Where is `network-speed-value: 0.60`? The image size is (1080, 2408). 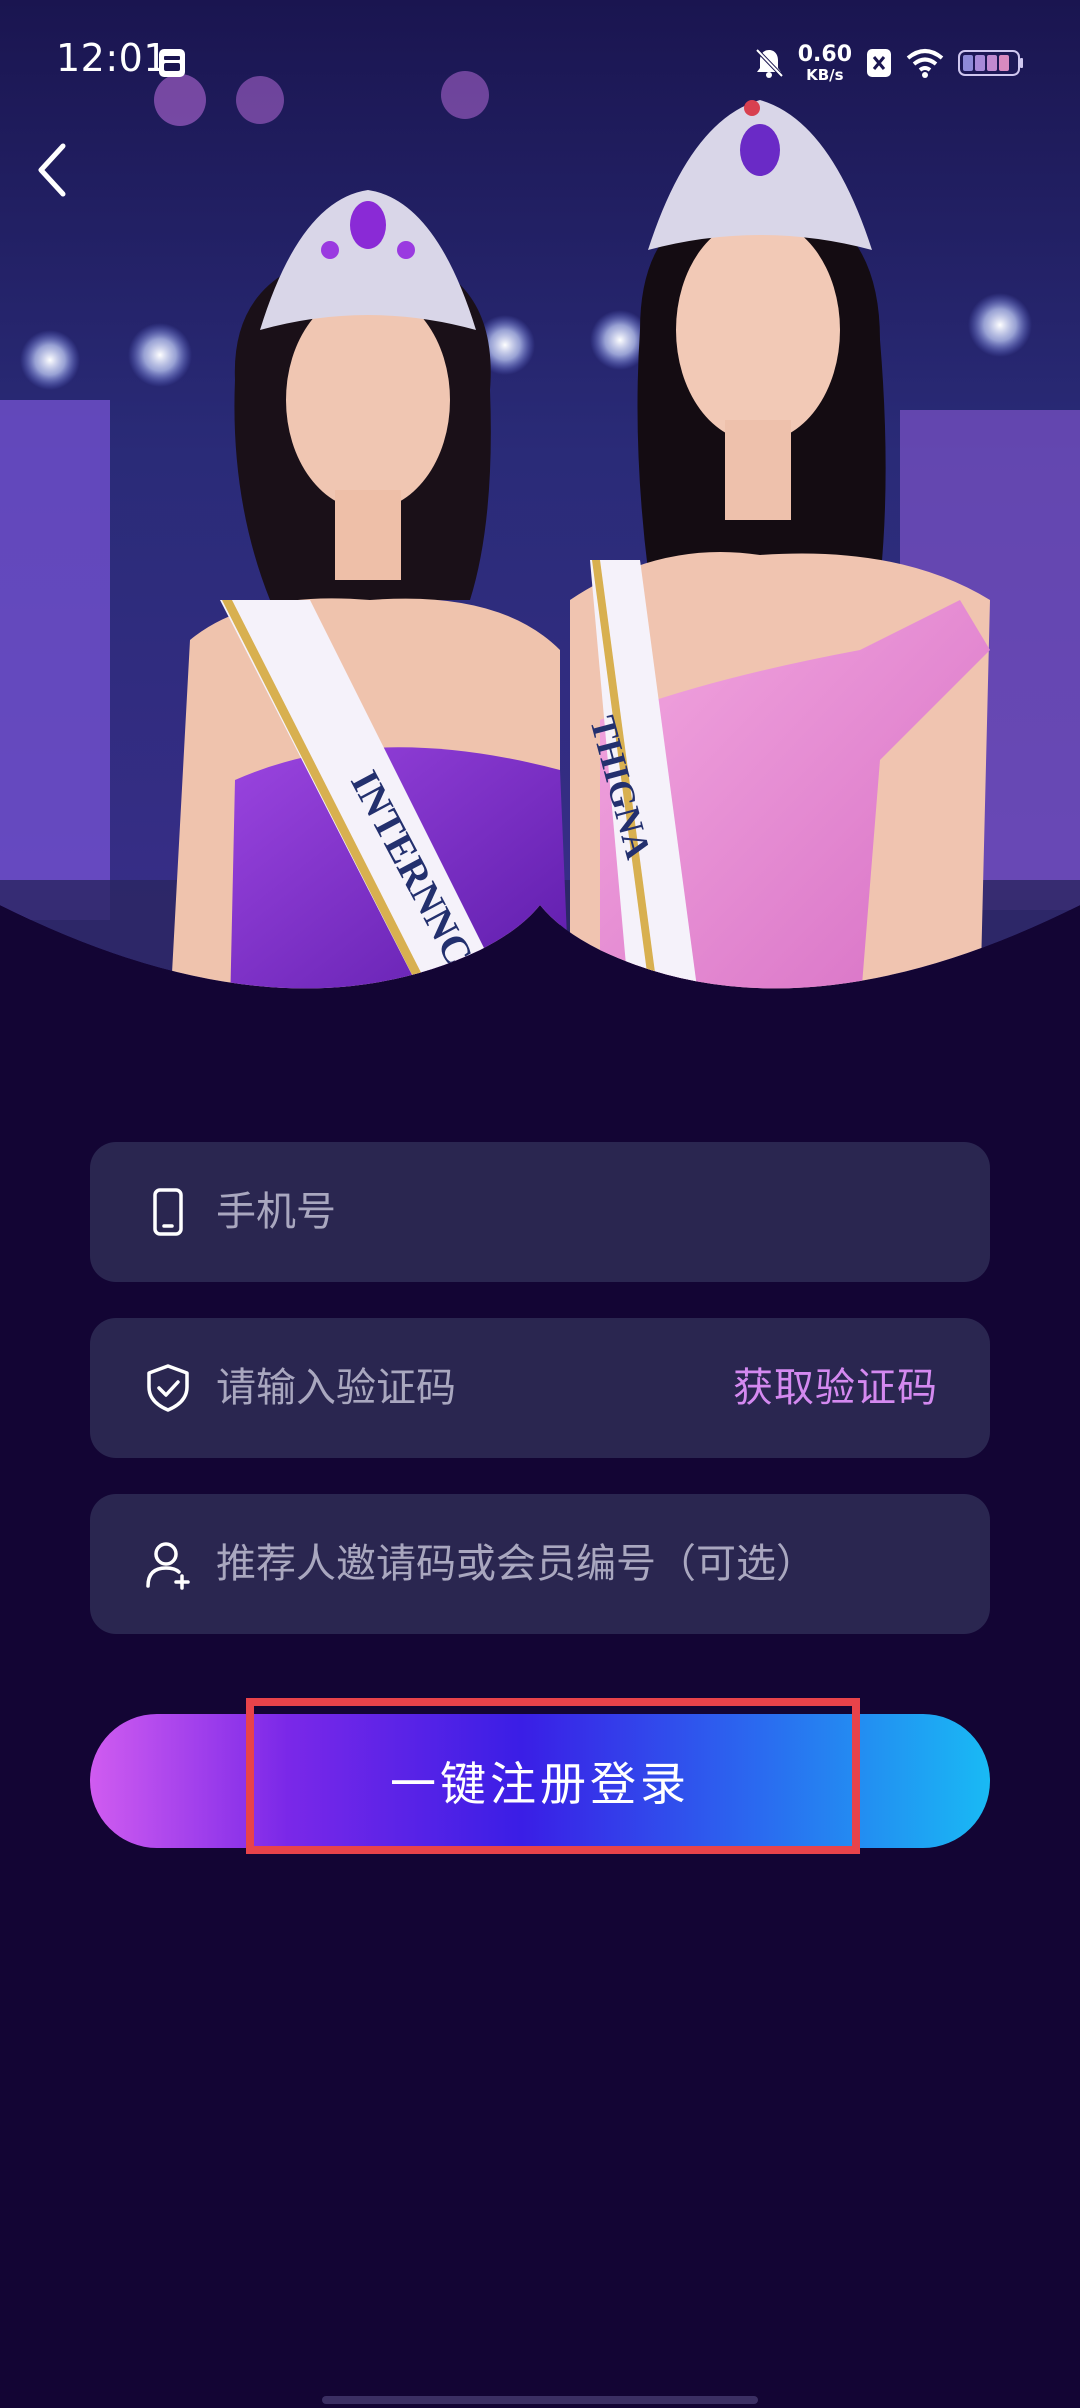 network-speed-value: 0.60 is located at coordinates (824, 54).